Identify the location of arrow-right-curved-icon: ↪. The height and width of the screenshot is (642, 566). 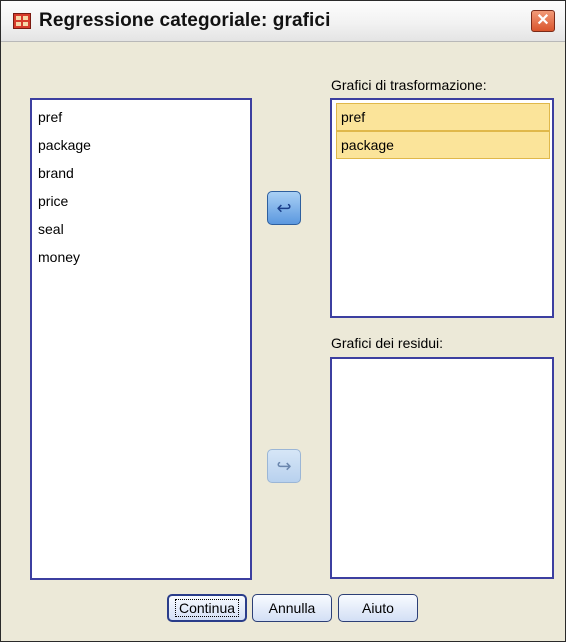
(284, 466).